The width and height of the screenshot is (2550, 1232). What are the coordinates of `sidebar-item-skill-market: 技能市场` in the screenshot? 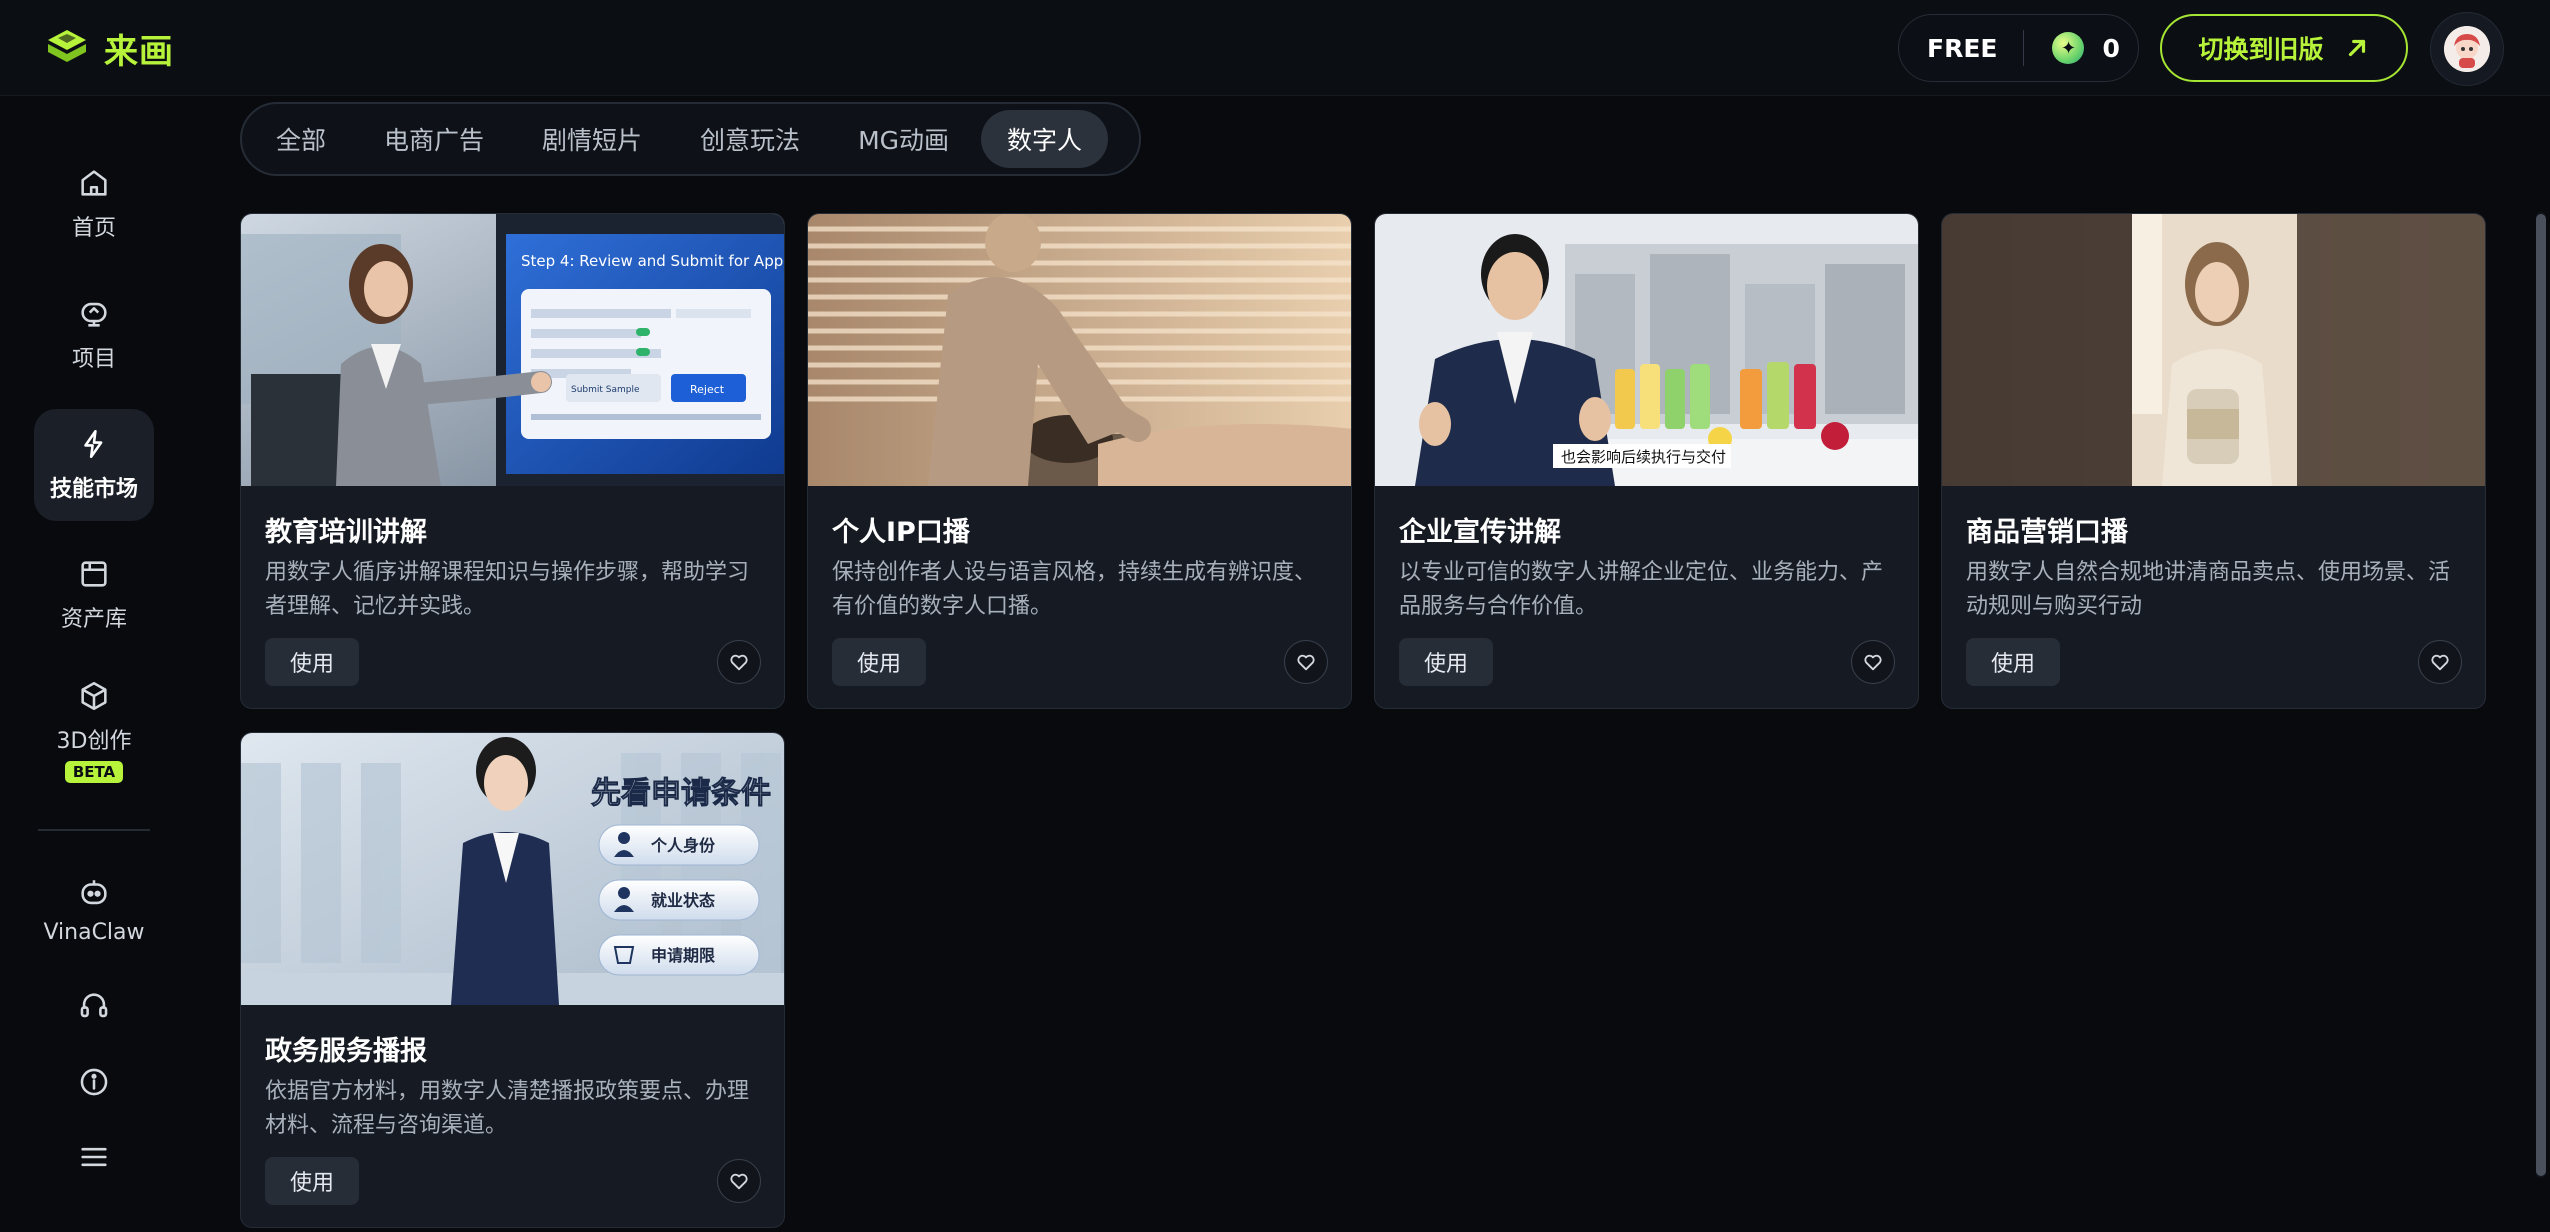 It's located at (94, 465).